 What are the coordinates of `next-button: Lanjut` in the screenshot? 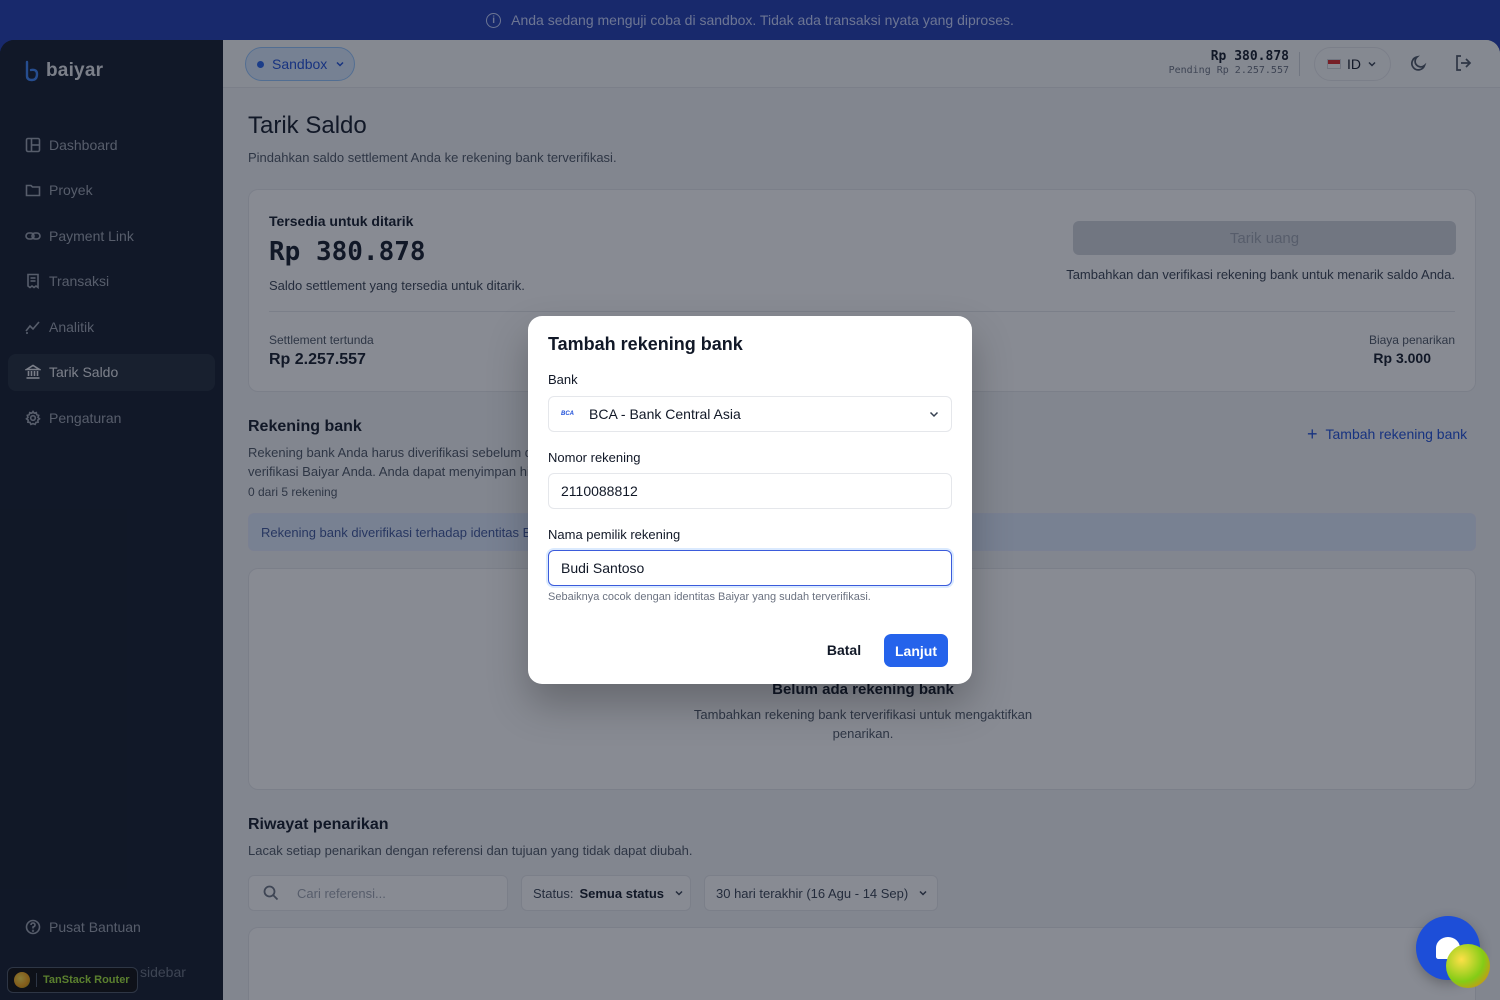 It's located at (916, 650).